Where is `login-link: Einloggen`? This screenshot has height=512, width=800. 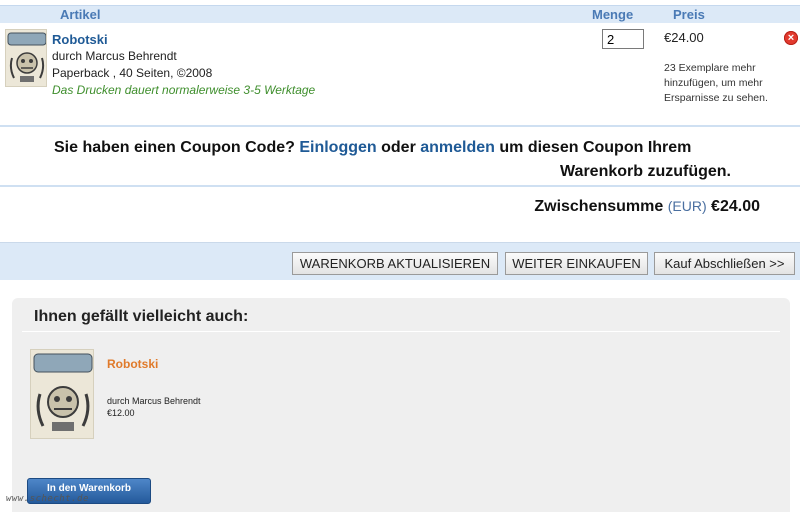 login-link: Einloggen is located at coordinates (337, 147).